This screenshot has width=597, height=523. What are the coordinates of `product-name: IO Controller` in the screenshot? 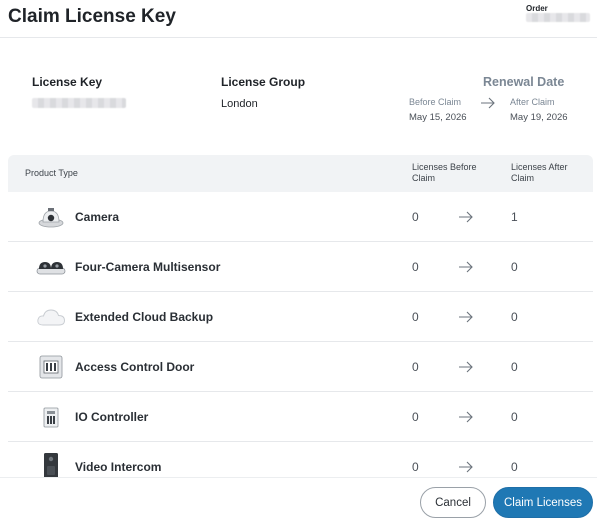 It's located at (112, 417).